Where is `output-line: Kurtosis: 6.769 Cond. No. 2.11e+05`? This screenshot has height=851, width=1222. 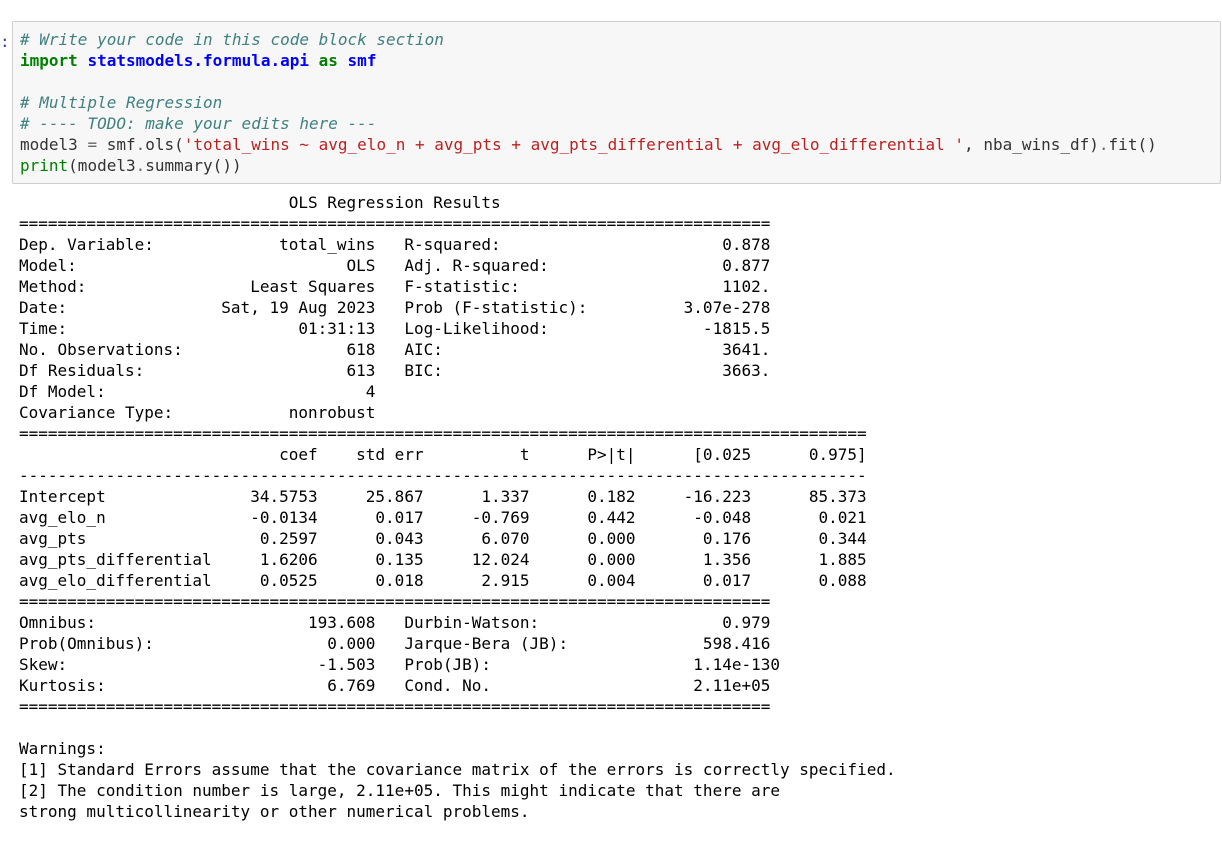 output-line: Kurtosis: 6.769 Cond. No. 2.11e+05 is located at coordinates (395, 685).